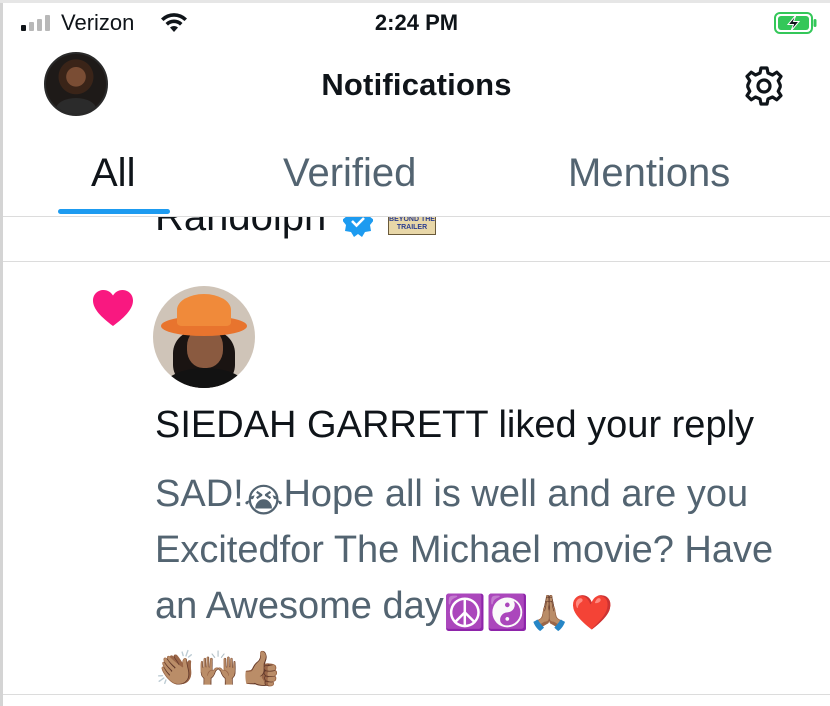 Image resolution: width=830 pixels, height=706 pixels. I want to click on divider, so click(416, 694).